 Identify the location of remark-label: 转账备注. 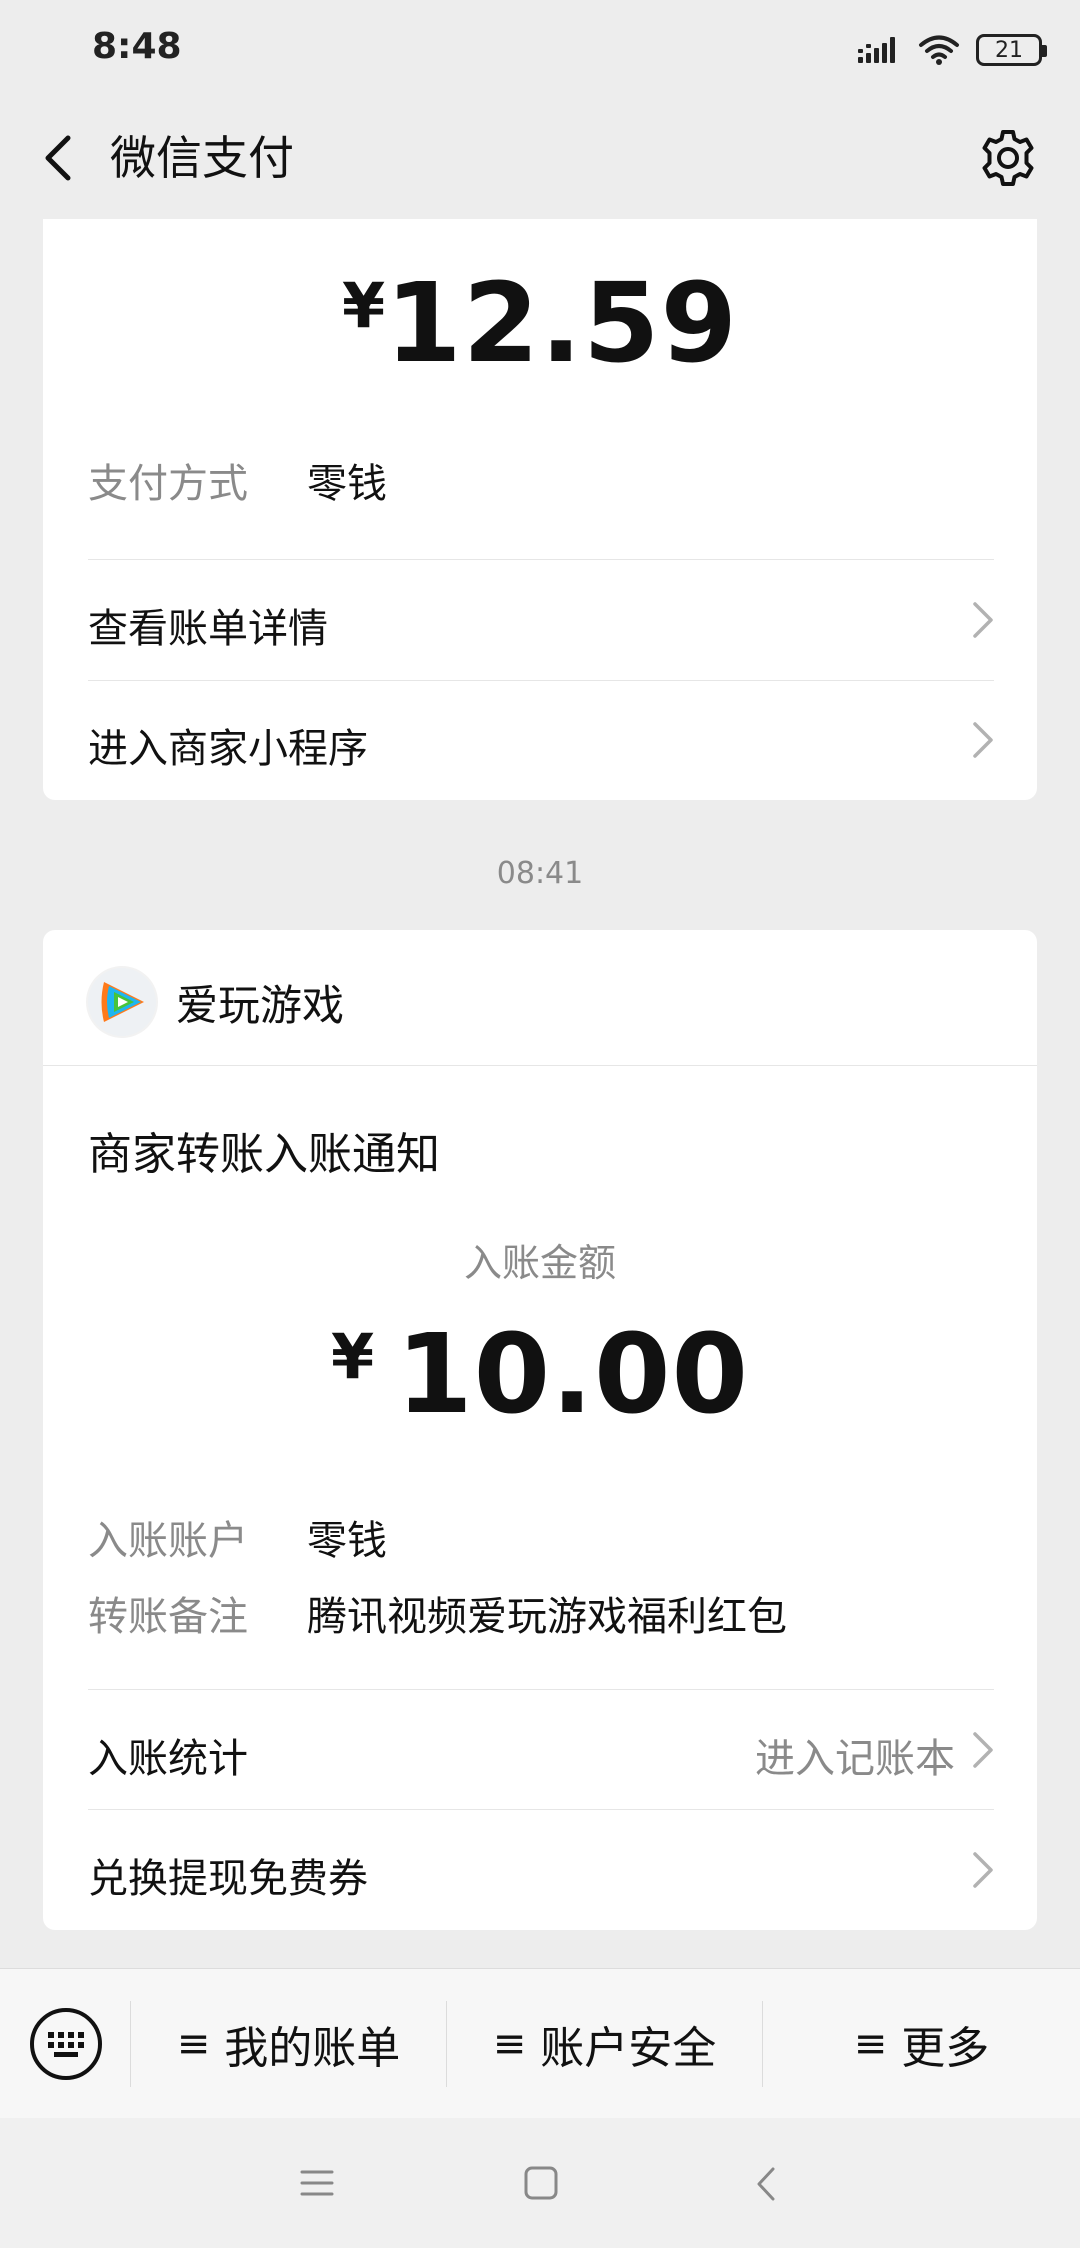
(168, 1617).